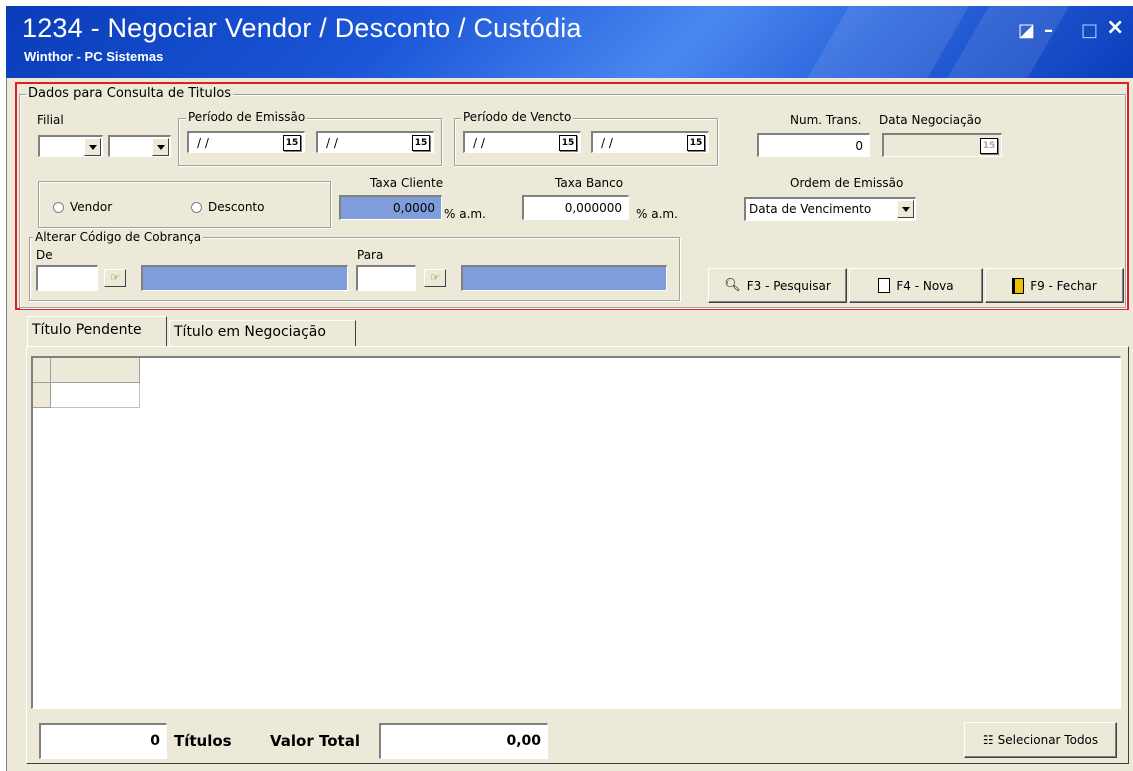  Describe the element at coordinates (465, 214) in the screenshot. I see `taxa-cliente-unit: % a.m.` at that location.